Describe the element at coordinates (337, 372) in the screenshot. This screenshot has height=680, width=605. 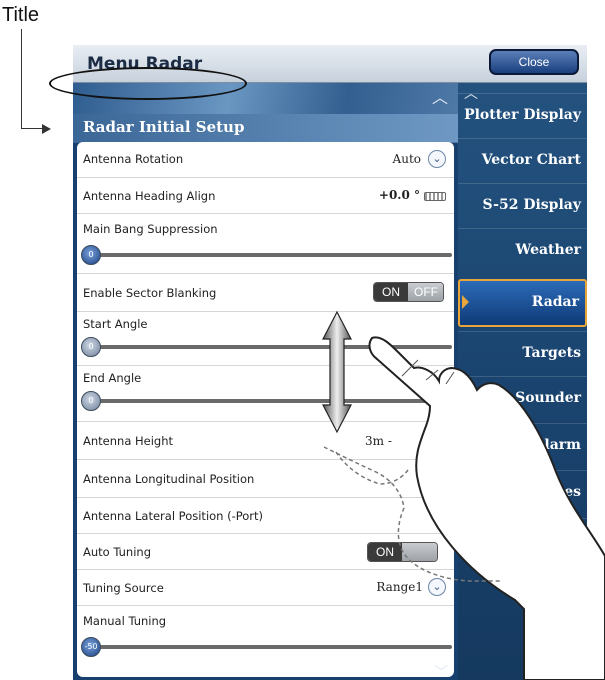
I see `scroll-gesture-arrow-icon` at that location.